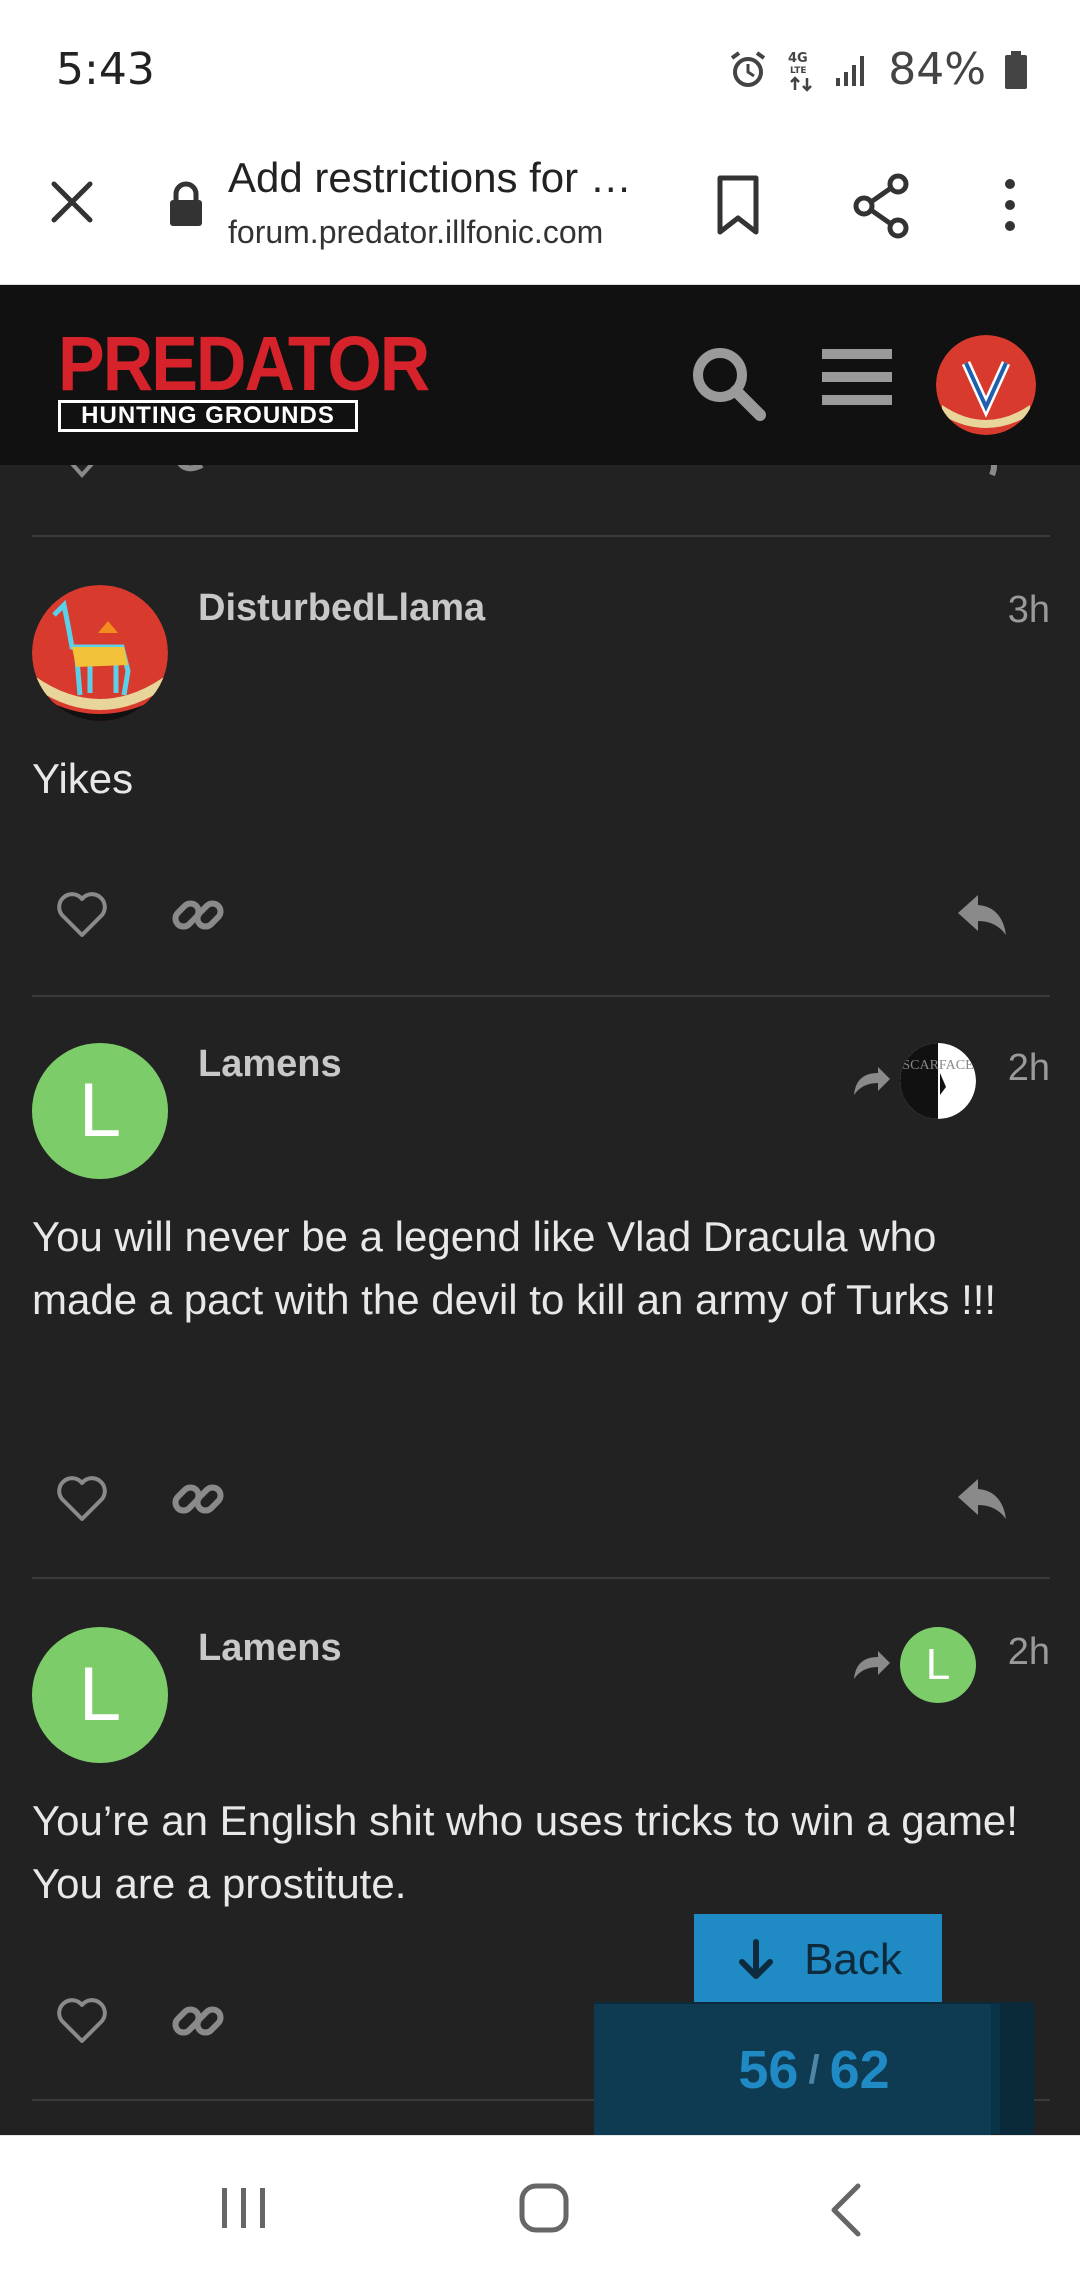  Describe the element at coordinates (105, 69) in the screenshot. I see `status-time: 5:43` at that location.